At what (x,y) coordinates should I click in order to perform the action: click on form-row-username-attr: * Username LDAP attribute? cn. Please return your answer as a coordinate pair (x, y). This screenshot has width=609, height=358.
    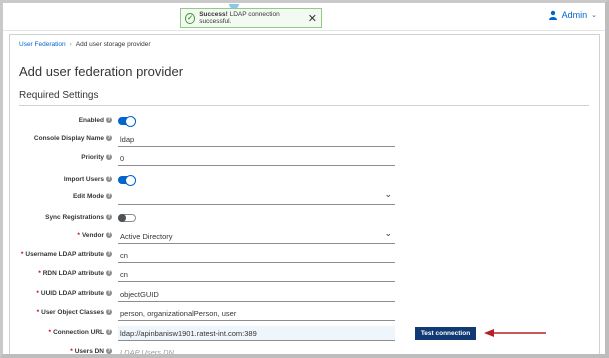
    Looking at the image, I should click on (300, 256).